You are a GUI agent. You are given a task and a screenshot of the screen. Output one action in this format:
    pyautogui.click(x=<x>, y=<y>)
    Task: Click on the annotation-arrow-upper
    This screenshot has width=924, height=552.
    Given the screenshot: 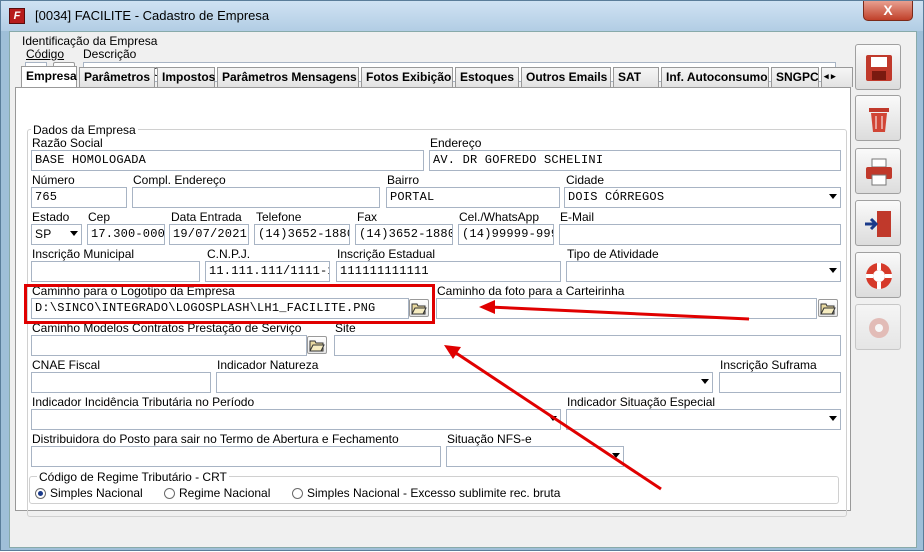 What is the action you would take?
    pyautogui.click(x=619, y=313)
    